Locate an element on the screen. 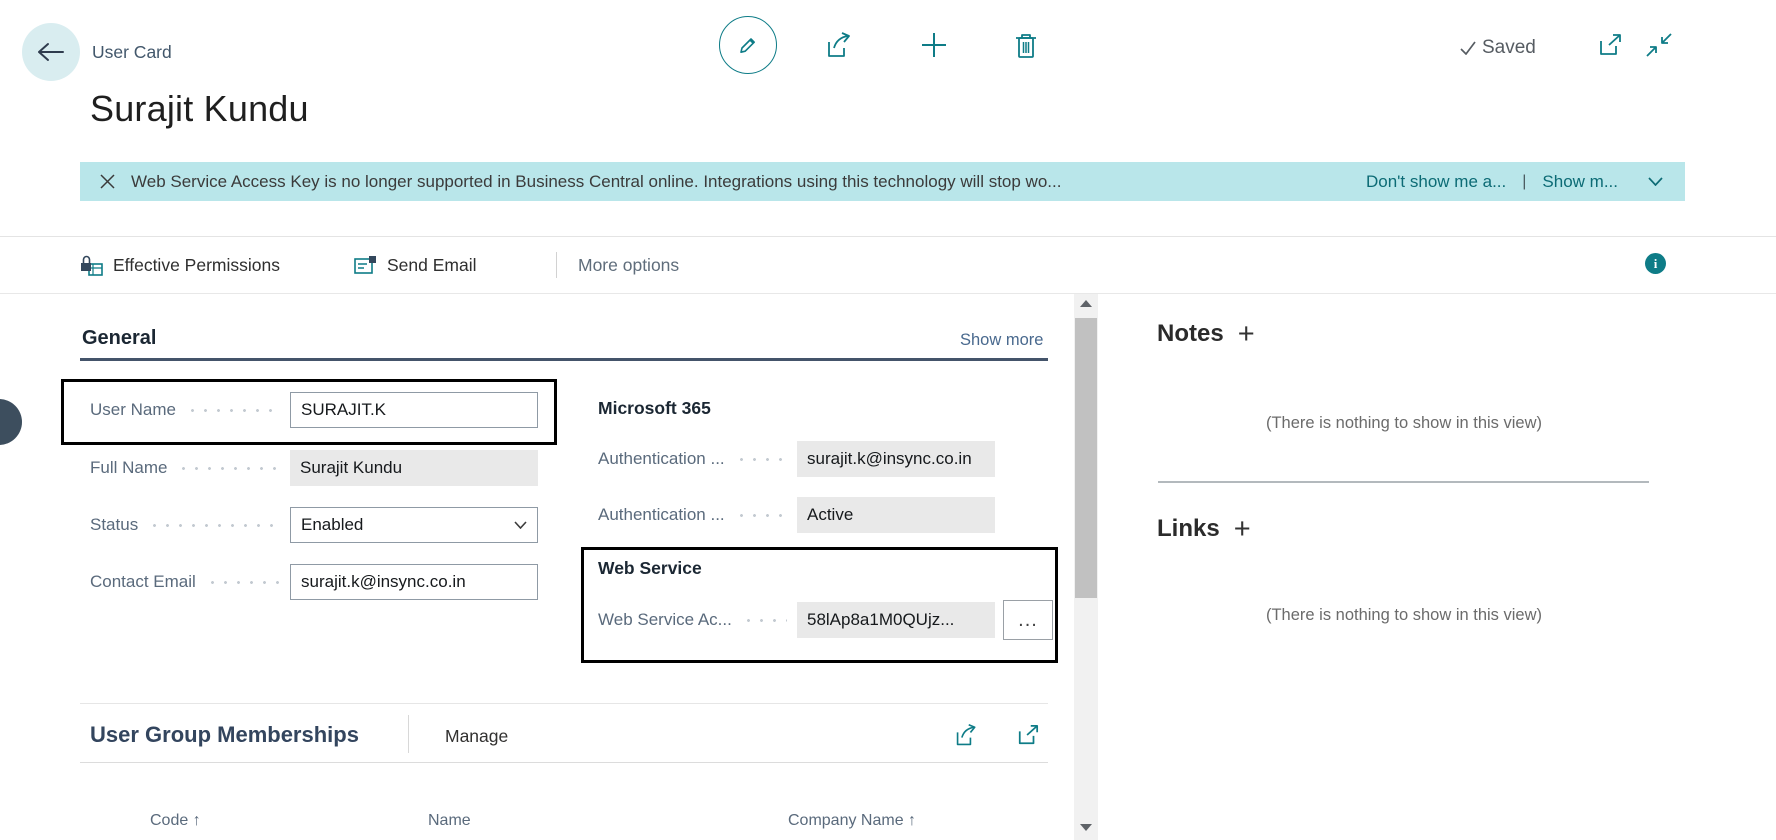  email-icon is located at coordinates (366, 265).